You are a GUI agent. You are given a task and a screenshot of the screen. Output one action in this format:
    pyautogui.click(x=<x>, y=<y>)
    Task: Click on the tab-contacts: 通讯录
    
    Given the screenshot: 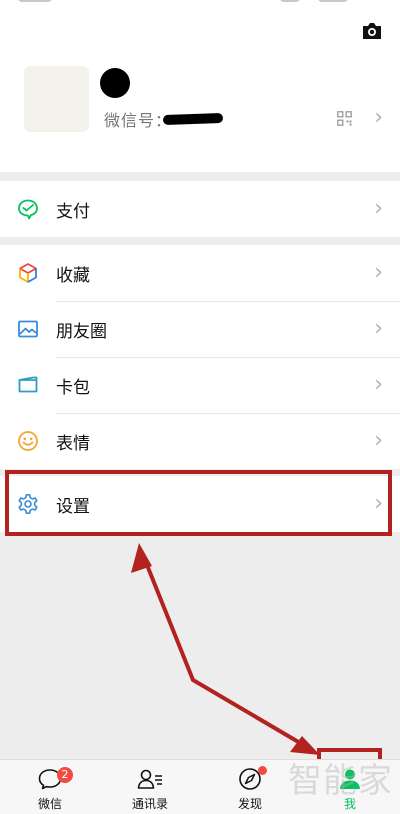 What is the action you would take?
    pyautogui.click(x=150, y=787)
    